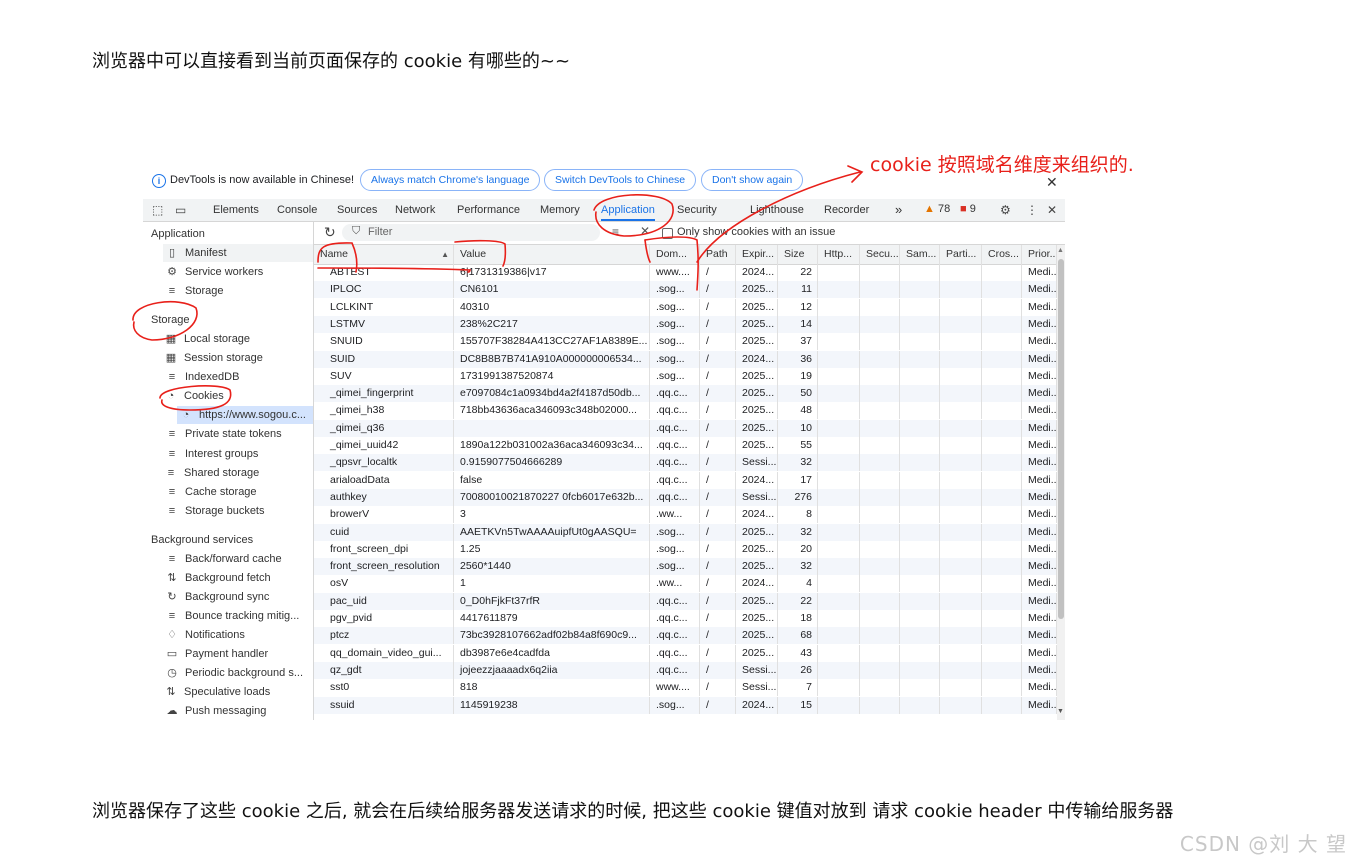  What do you see at coordinates (384, 254) in the screenshot?
I see `column-header: Name ▲` at bounding box center [384, 254].